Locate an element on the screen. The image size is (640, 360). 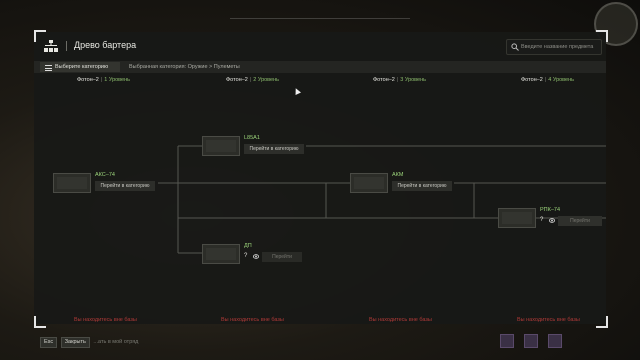
bottom-hint-bar: Esc Закрыть ...ать в мой отряд is located at coordinates (89, 342).